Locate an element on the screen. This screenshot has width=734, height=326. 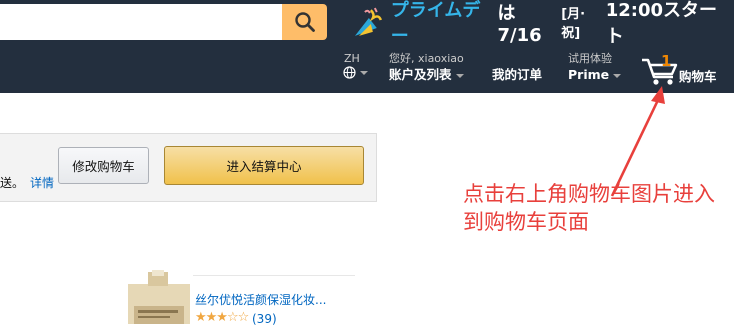
promo-date-text: は7/16 is located at coordinates (519, 24).